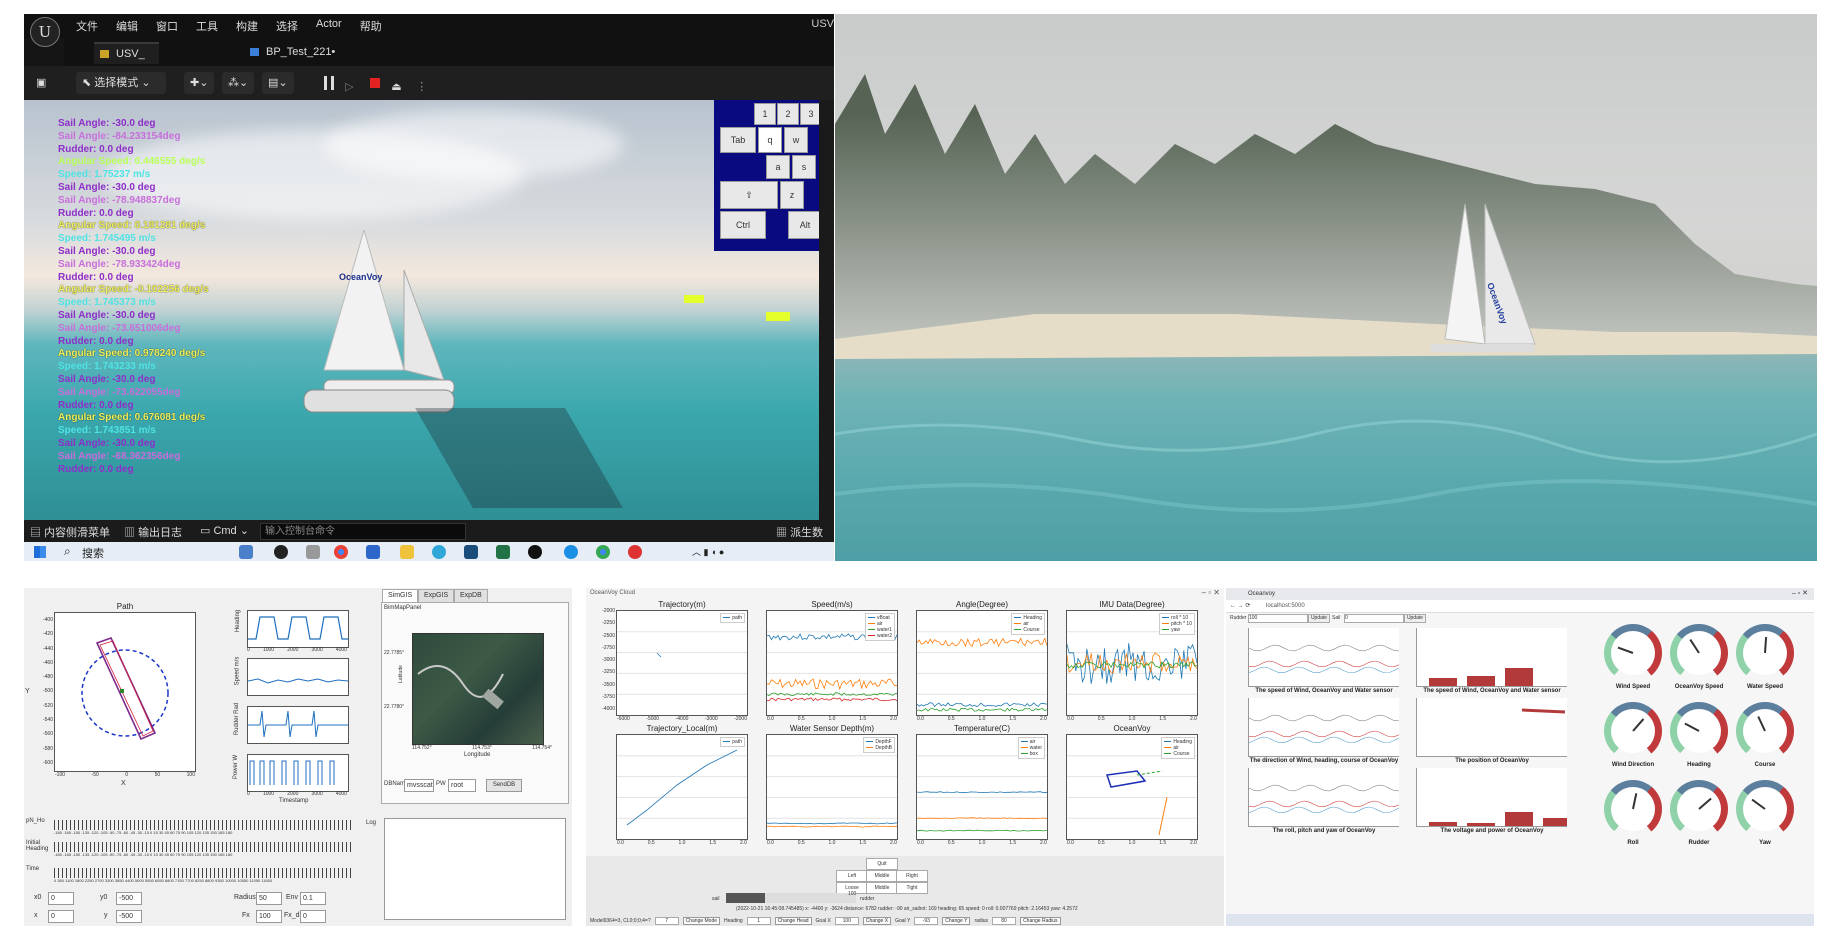 This screenshot has height=938, width=1828. I want to click on right-button: Right, so click(912, 876).